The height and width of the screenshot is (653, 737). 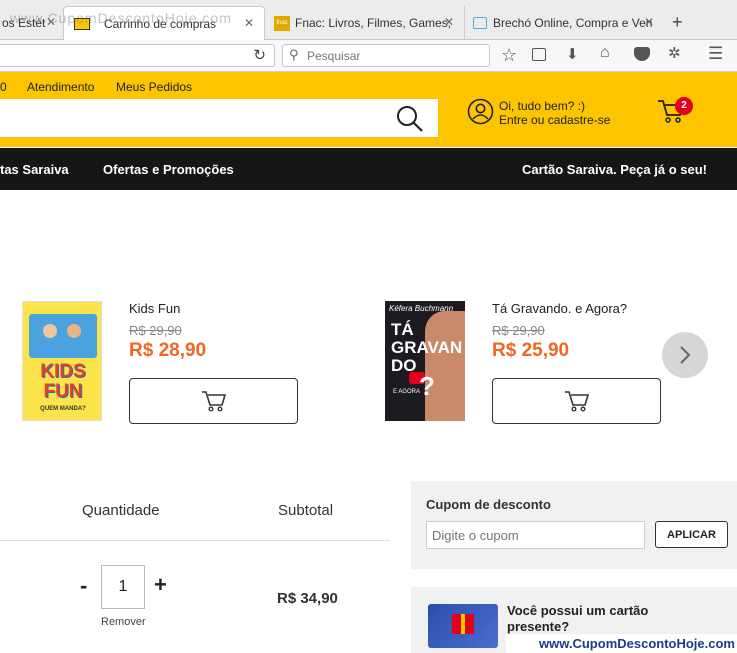 What do you see at coordinates (421, 308) in the screenshot?
I see `cover-author: Kéfera Buchmann` at bounding box center [421, 308].